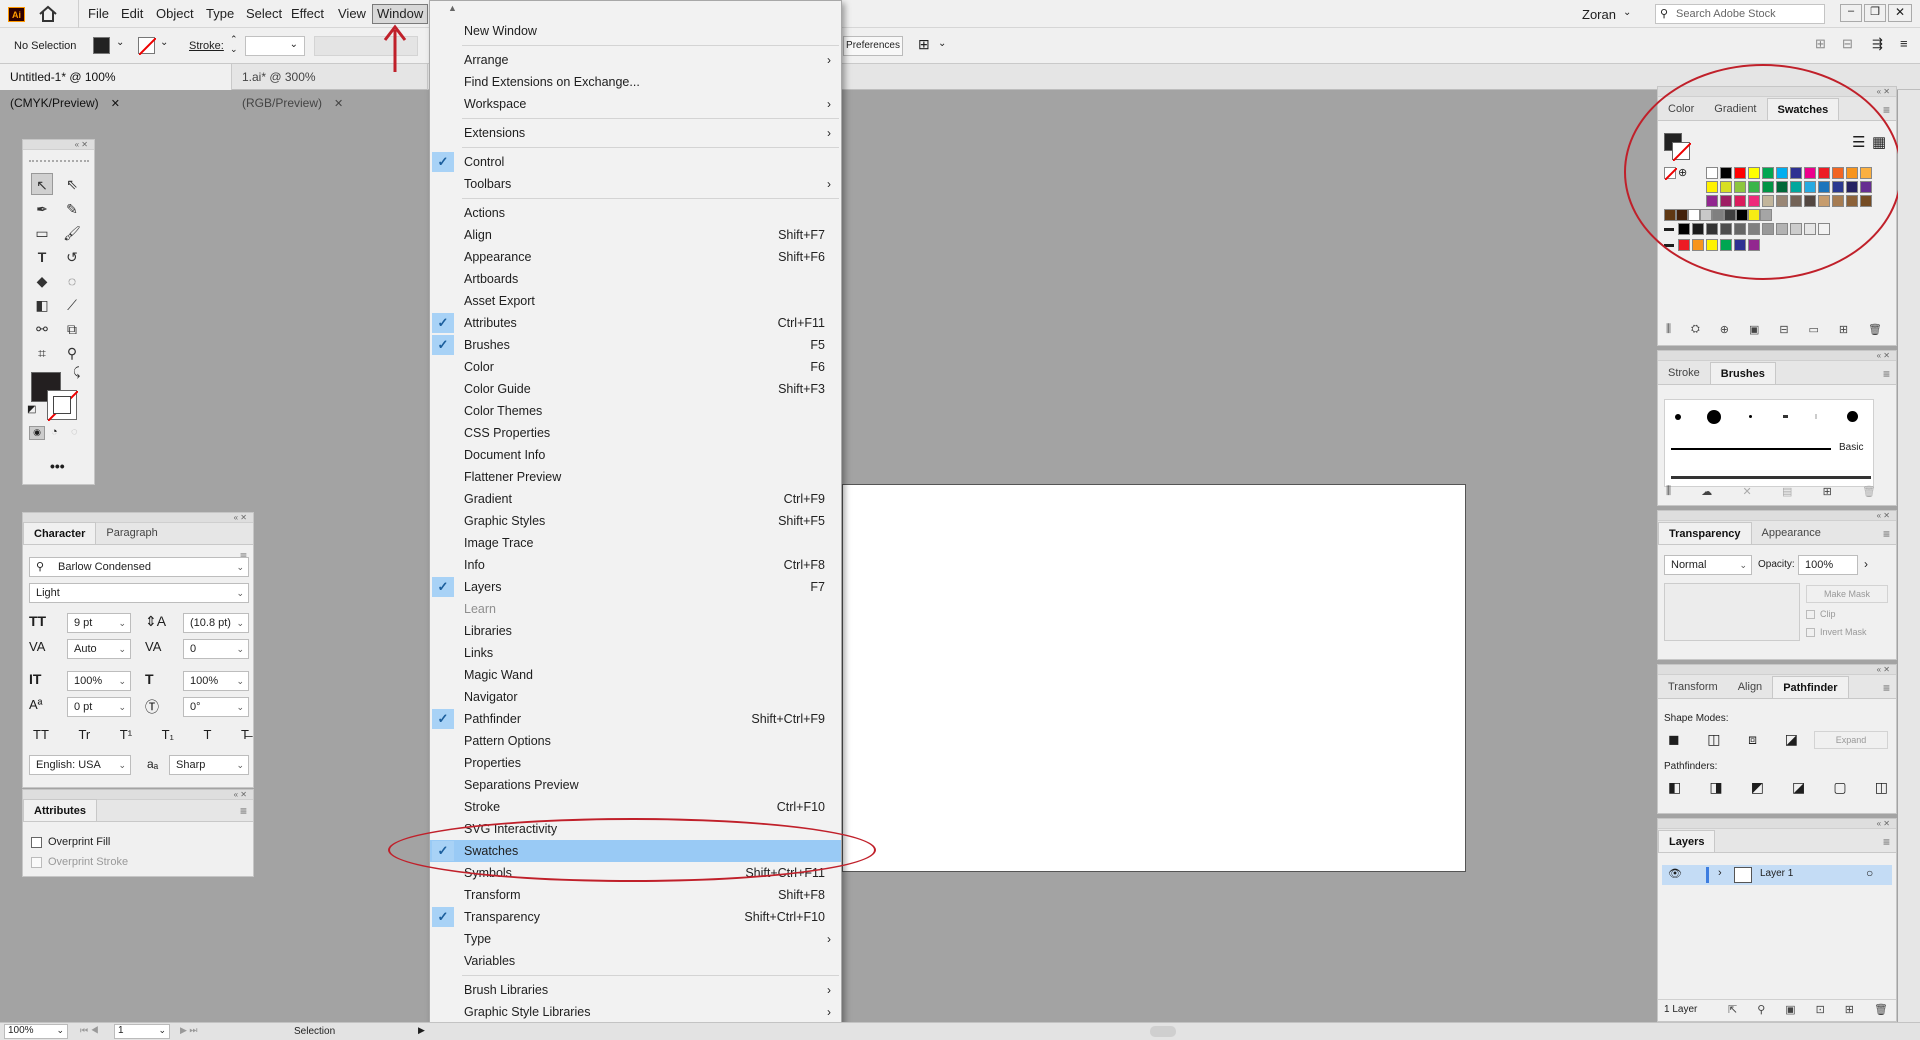  I want to click on window-menu-item-graphic-styles: Graphic Styles Shift+F5, so click(635, 521).